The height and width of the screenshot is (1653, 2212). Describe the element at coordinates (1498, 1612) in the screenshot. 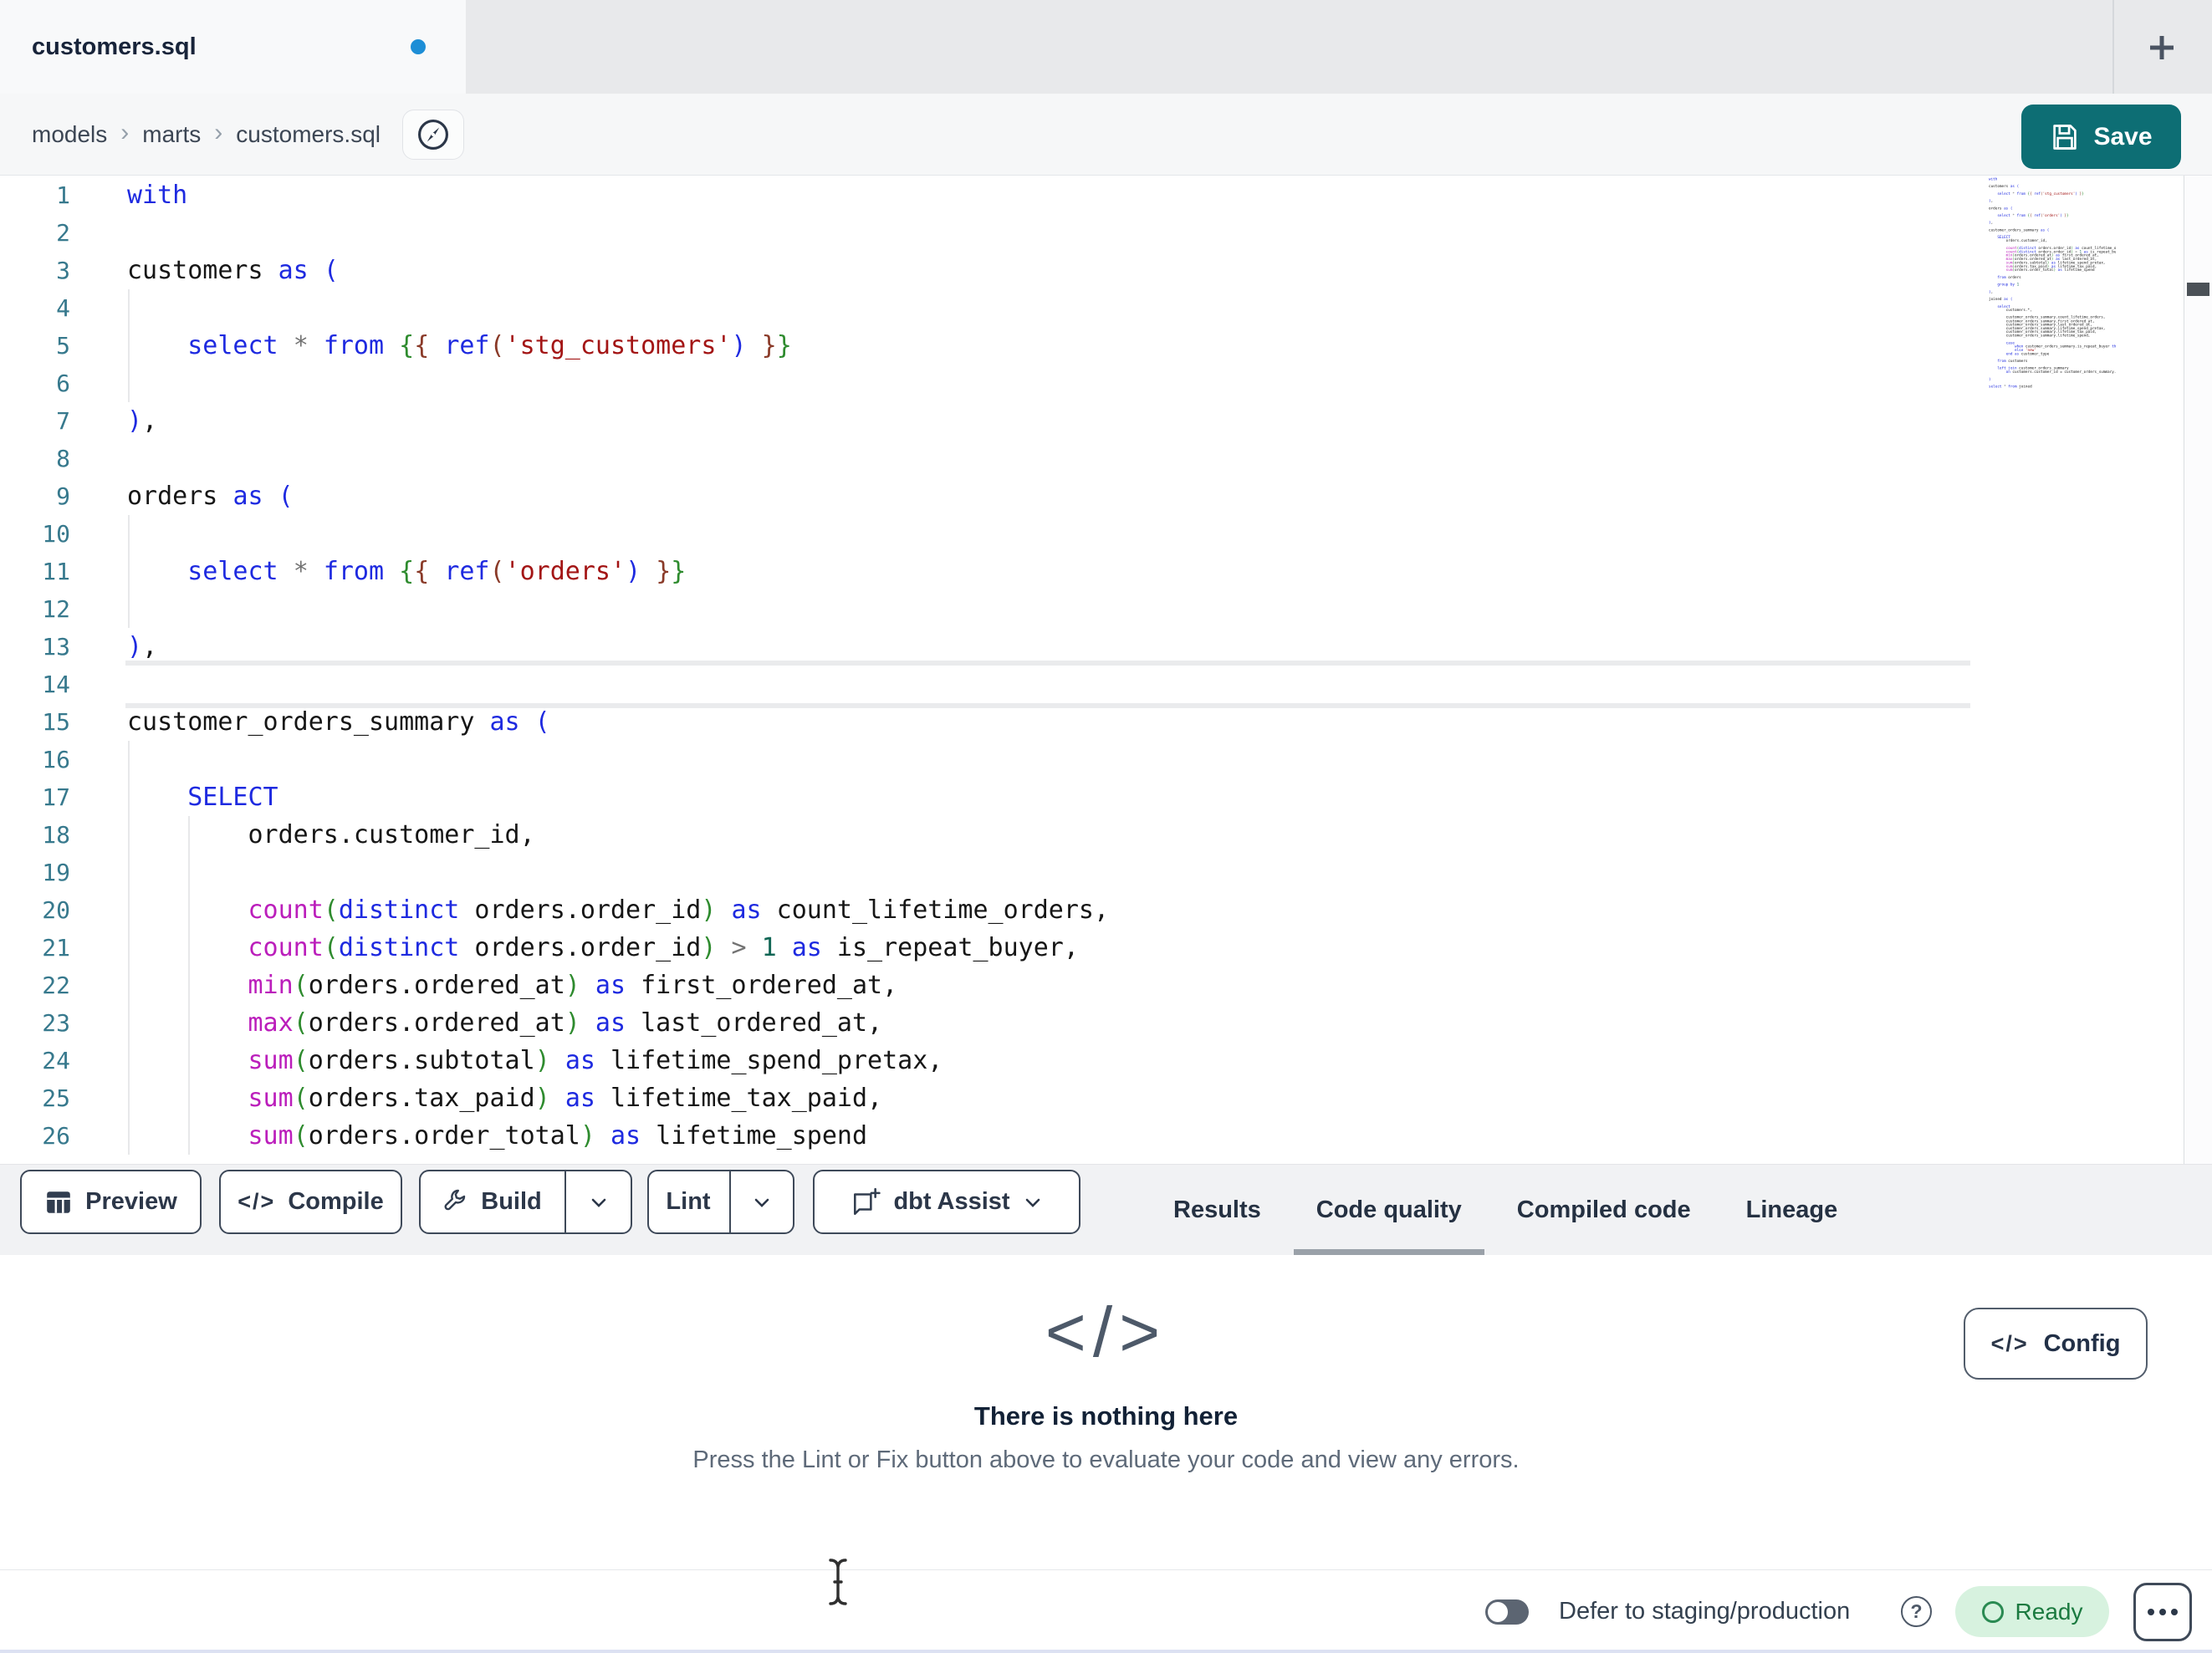

I see `toggle-knob` at that location.